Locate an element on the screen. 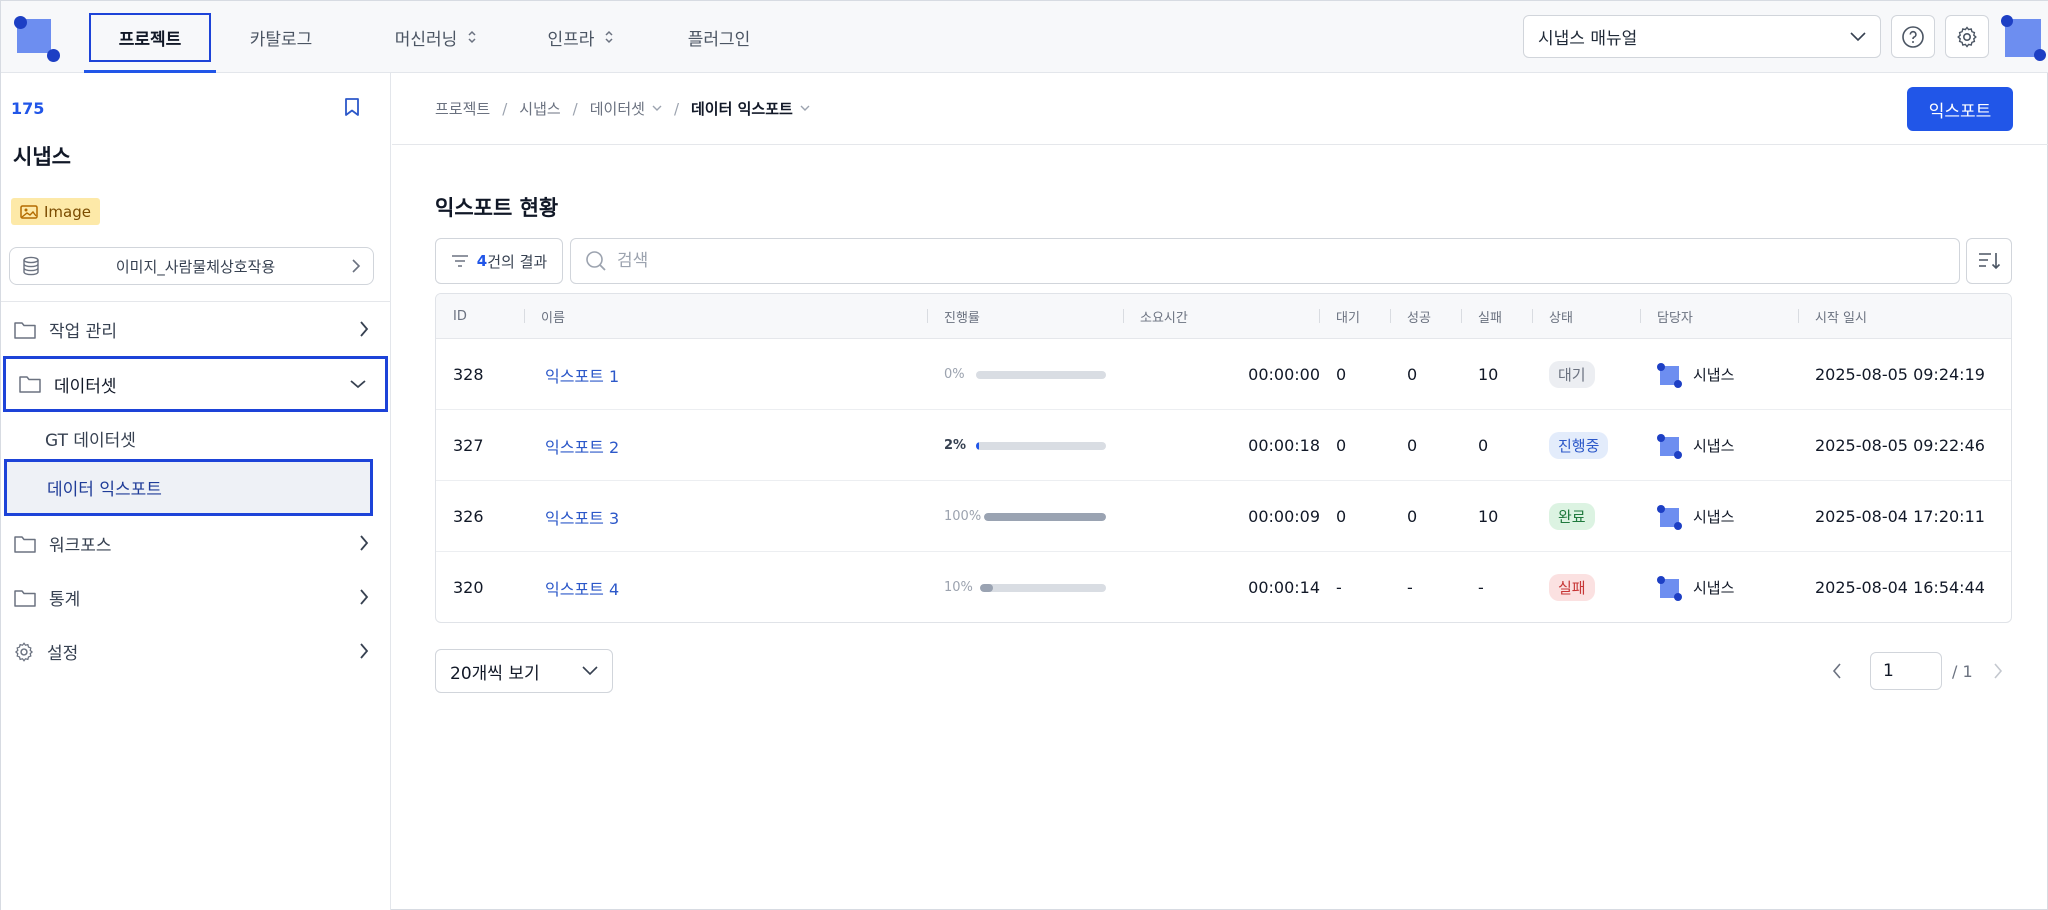  col-wait: 대기 is located at coordinates (1348, 318).